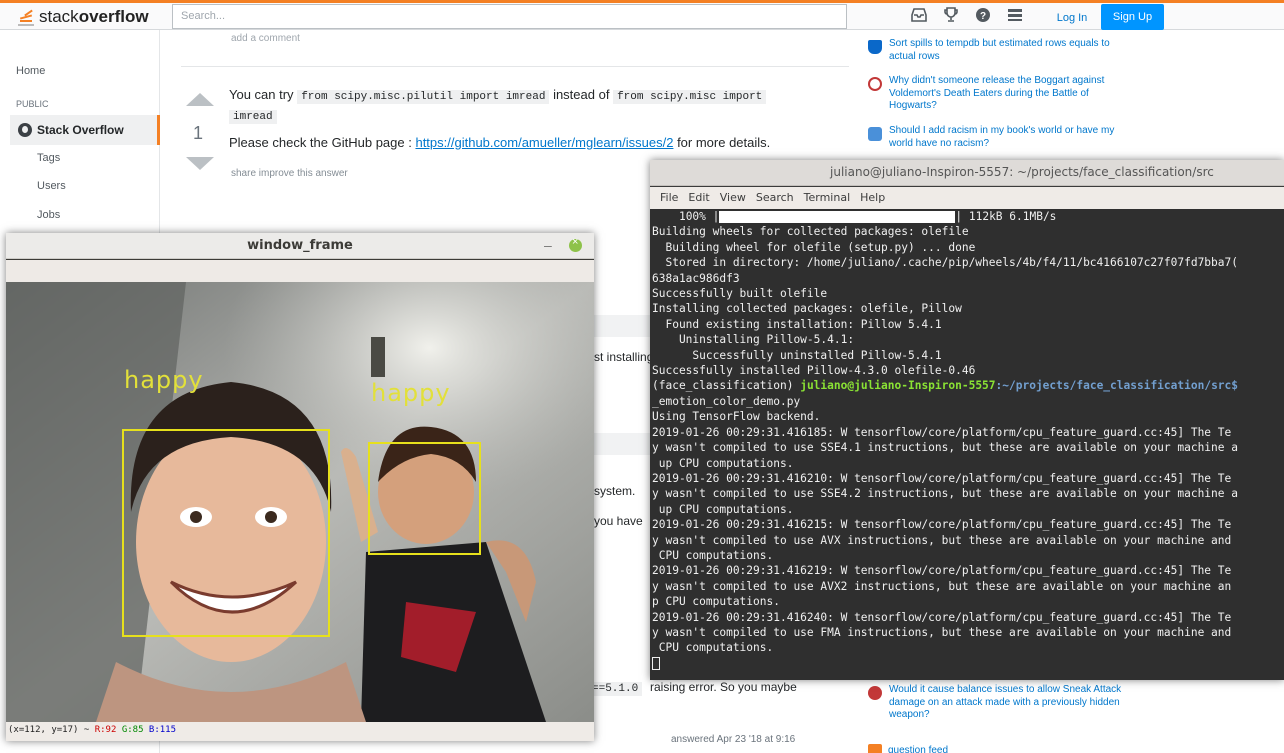 Image resolution: width=1284 pixels, height=753 pixels. What do you see at coordinates (30, 71) in the screenshot?
I see `nav-home: Home` at bounding box center [30, 71].